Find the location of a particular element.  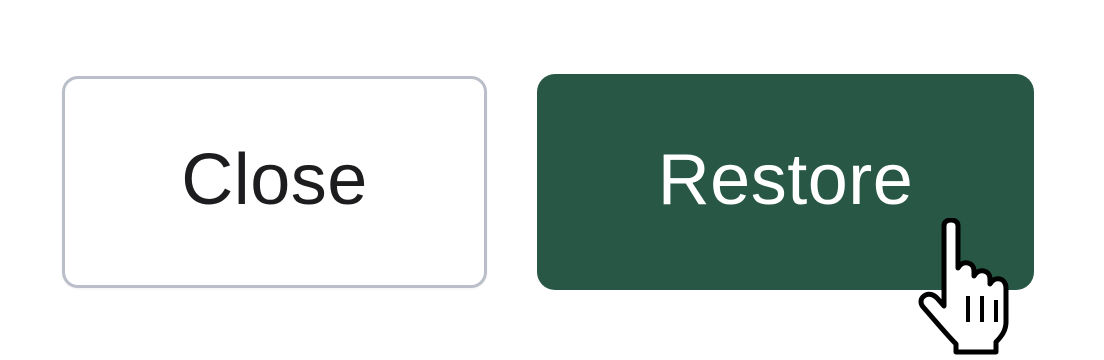

close-button-label: Close is located at coordinates (274, 180).